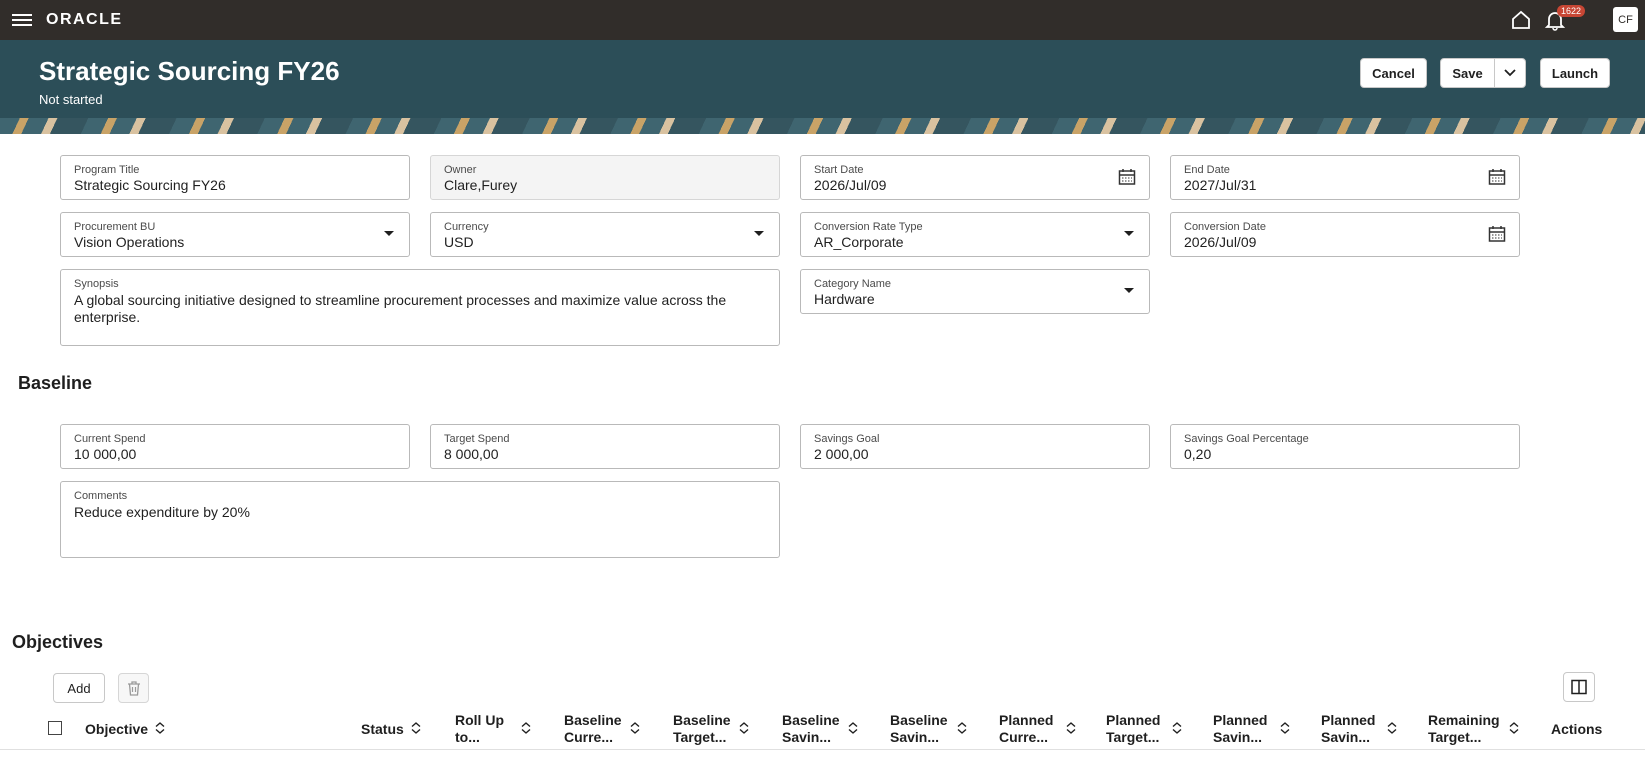 This screenshot has height=760, width=1645. What do you see at coordinates (853, 284) in the screenshot?
I see `field-label: Category Name` at bounding box center [853, 284].